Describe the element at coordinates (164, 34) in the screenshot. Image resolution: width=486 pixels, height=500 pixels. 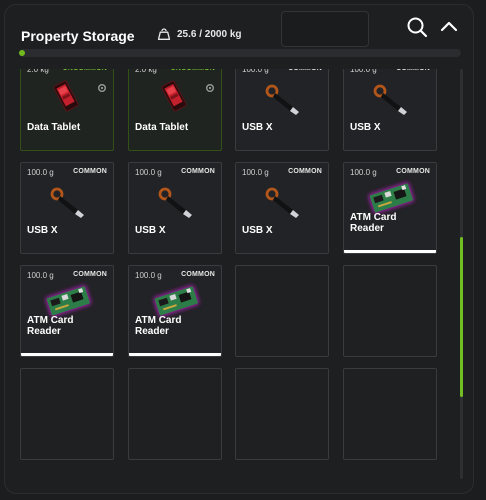
I see `weight-icon` at that location.